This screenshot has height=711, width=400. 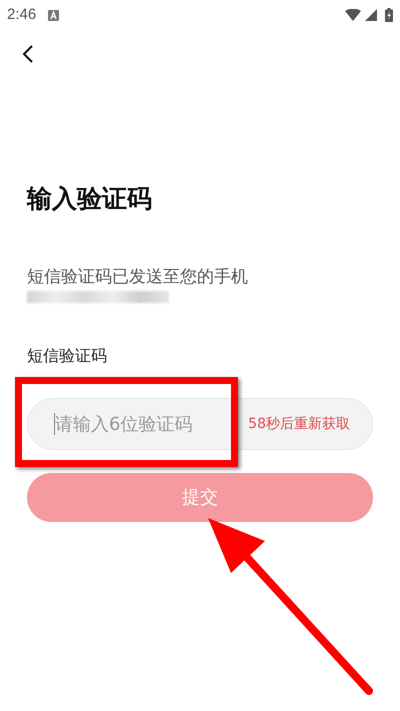 I want to click on page-title: 输入验证码, so click(x=89, y=199).